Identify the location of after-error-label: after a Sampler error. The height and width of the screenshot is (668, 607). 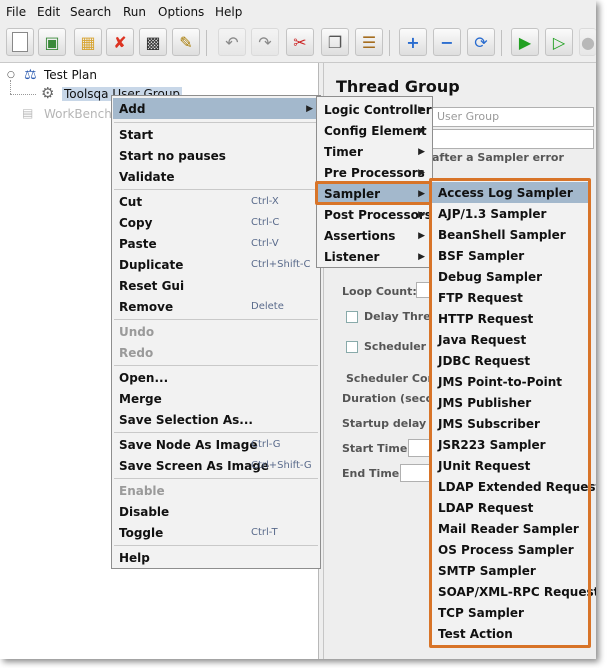
(498, 157).